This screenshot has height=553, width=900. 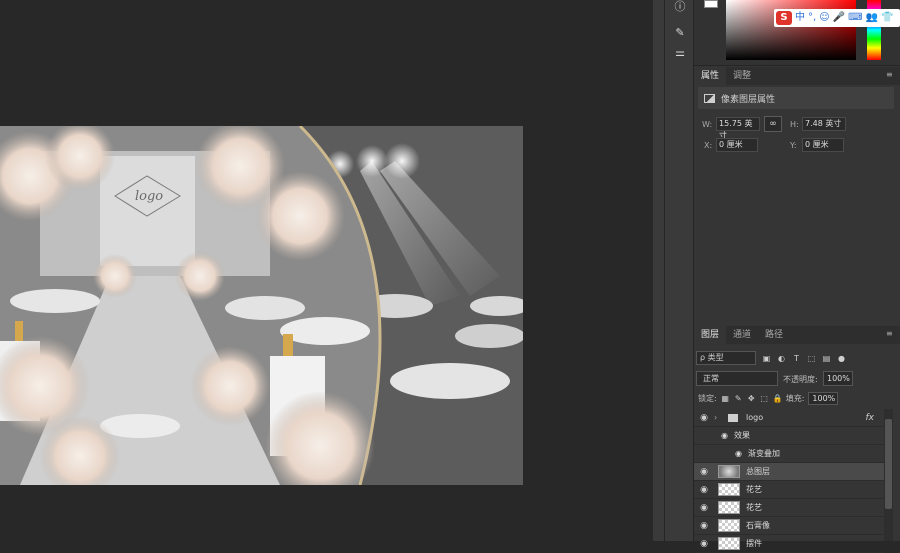 I want to click on scrollbar-thumb, so click(x=888, y=464).